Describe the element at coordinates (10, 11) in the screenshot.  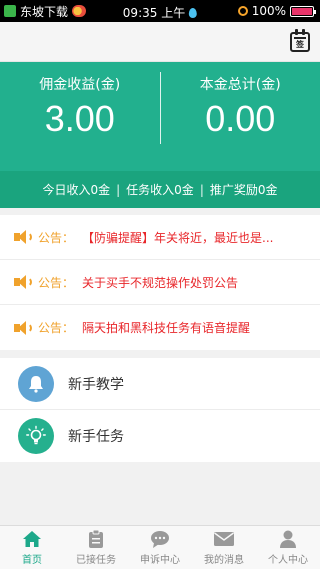
I see `app-icon` at that location.